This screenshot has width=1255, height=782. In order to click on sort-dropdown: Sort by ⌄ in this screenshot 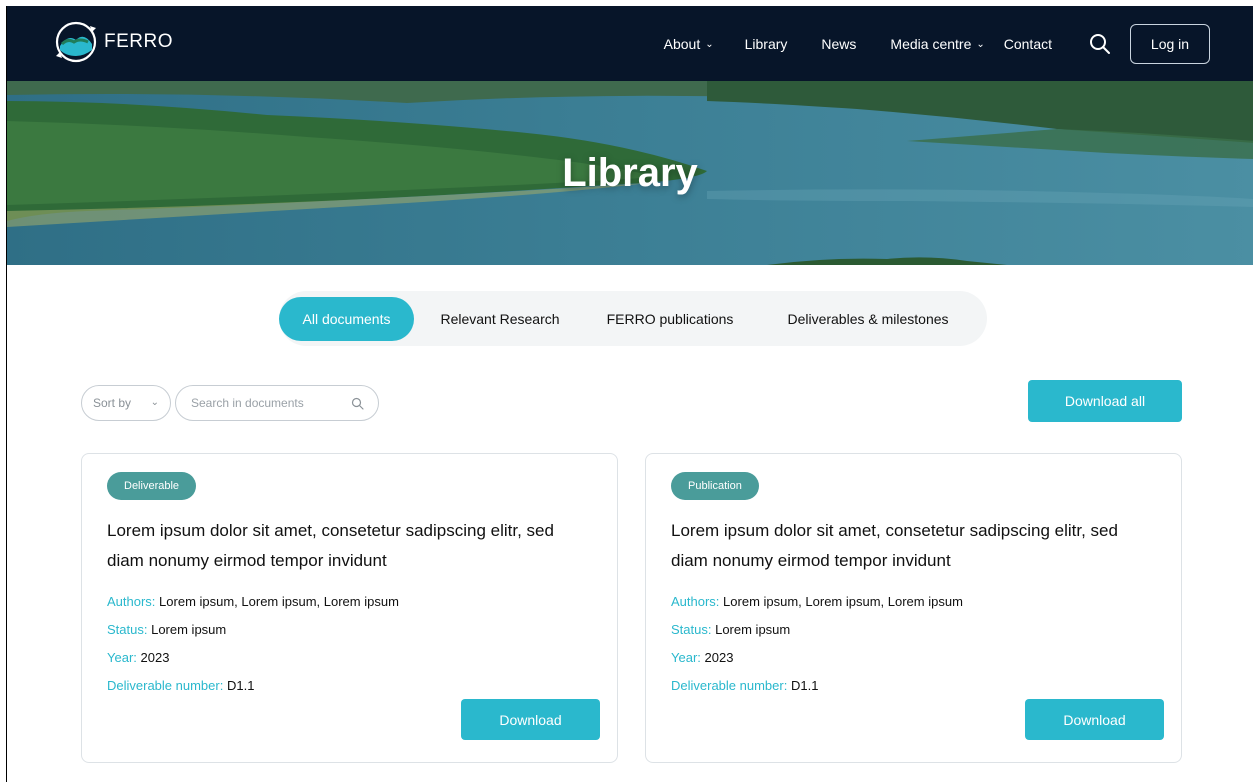, I will do `click(126, 403)`.